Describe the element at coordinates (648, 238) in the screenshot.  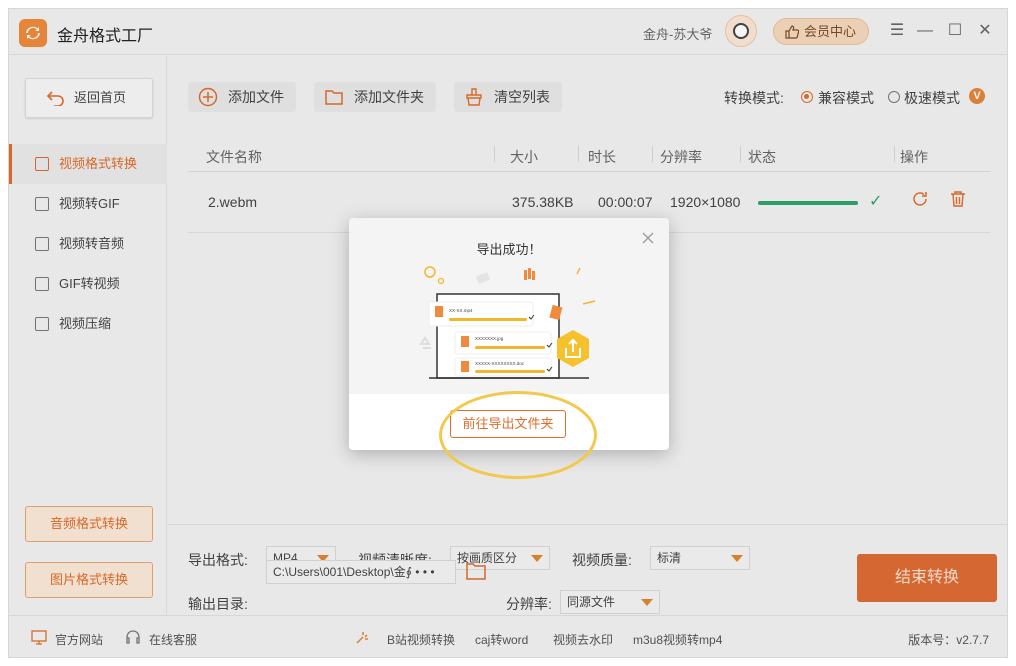
I see `close-icon` at that location.